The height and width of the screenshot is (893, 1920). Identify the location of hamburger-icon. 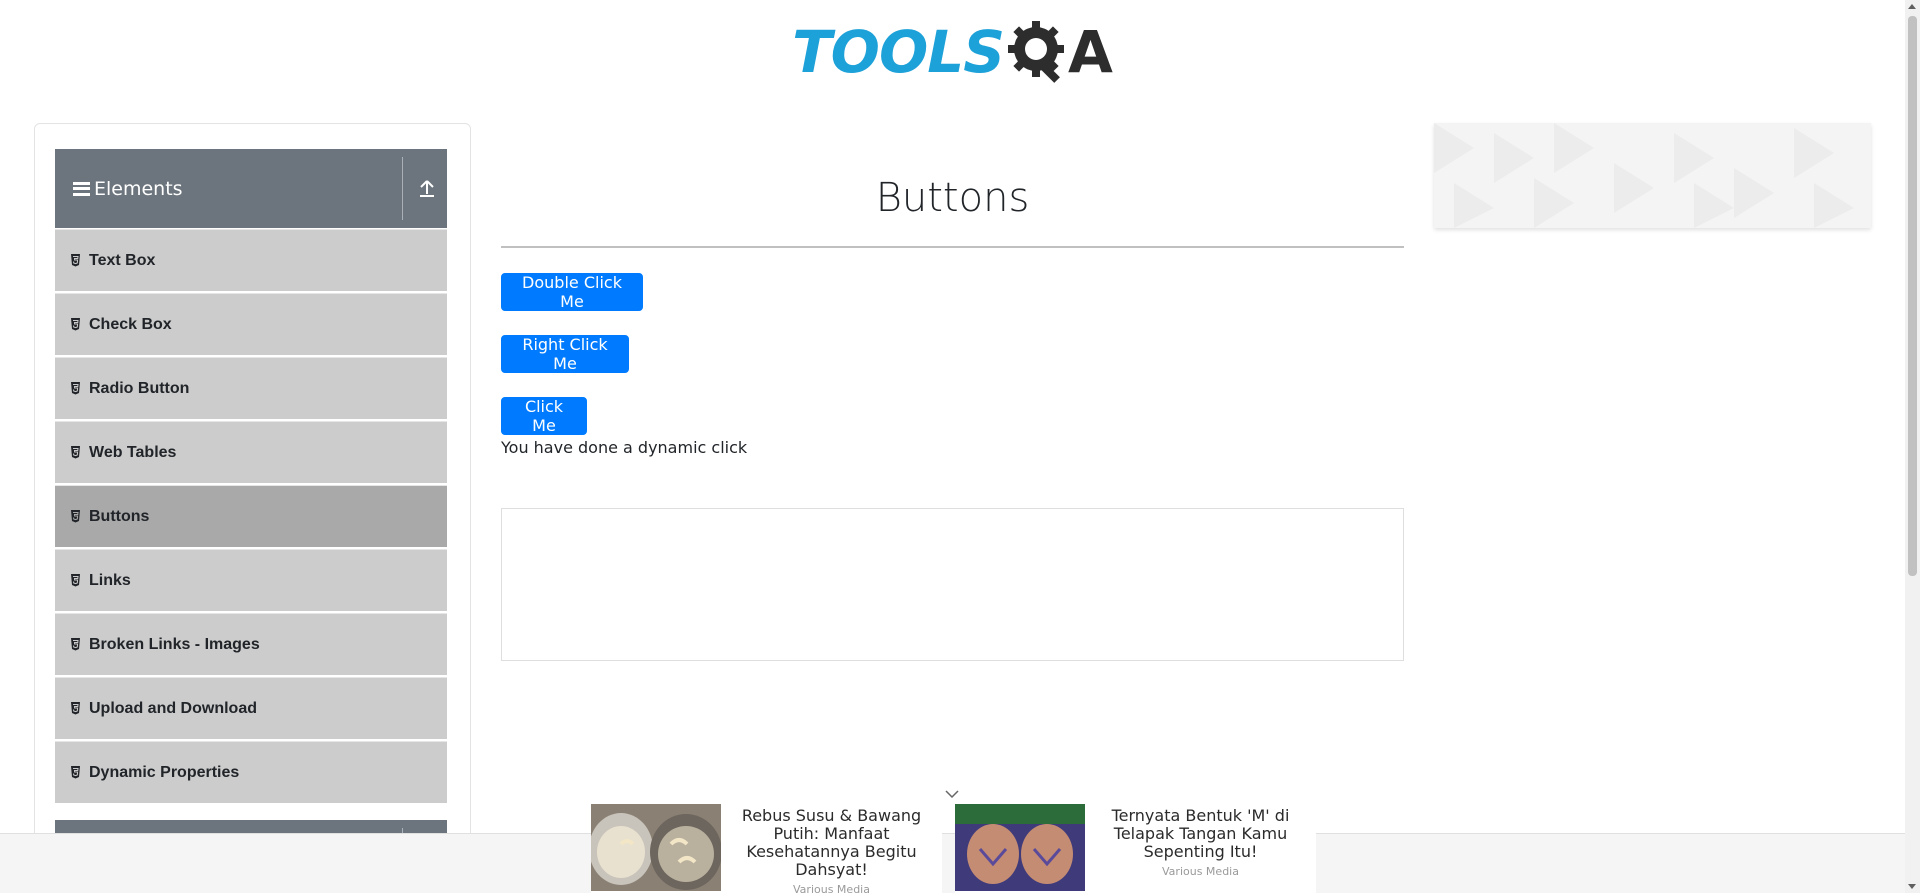
(81, 188).